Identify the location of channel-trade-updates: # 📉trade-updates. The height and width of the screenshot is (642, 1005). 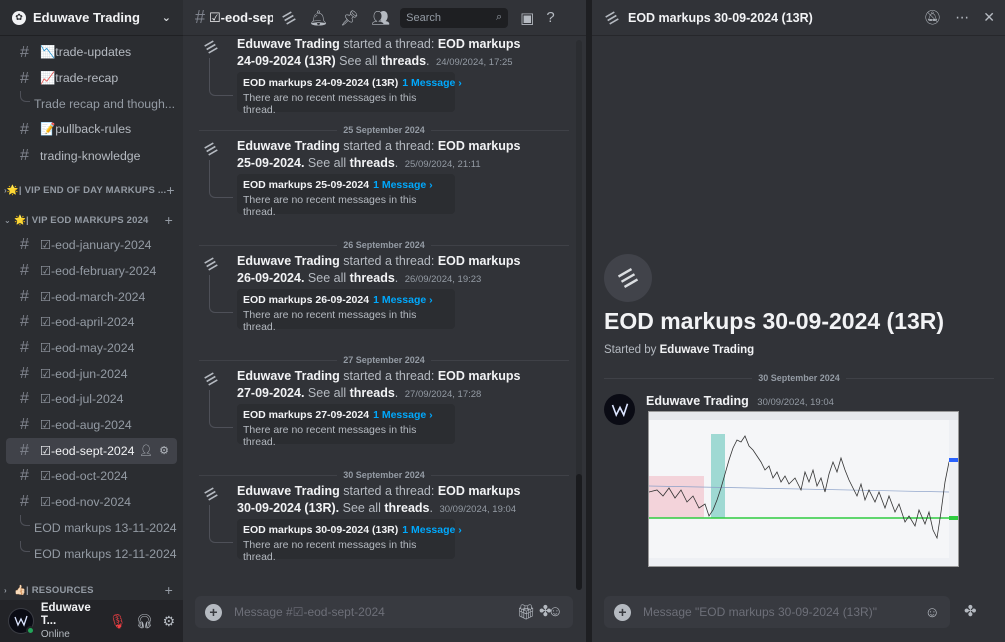
(91, 53).